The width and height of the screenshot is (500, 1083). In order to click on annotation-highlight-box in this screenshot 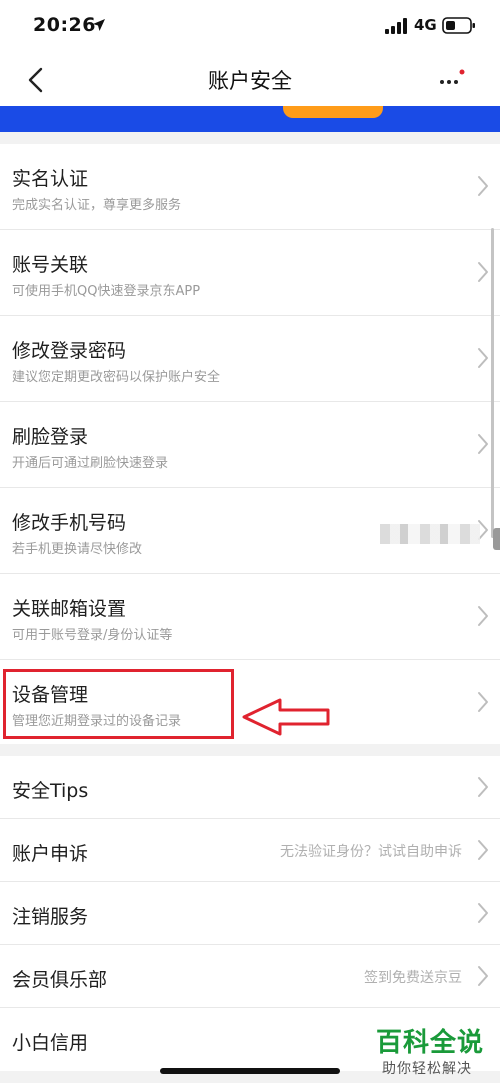, I will do `click(118, 704)`.